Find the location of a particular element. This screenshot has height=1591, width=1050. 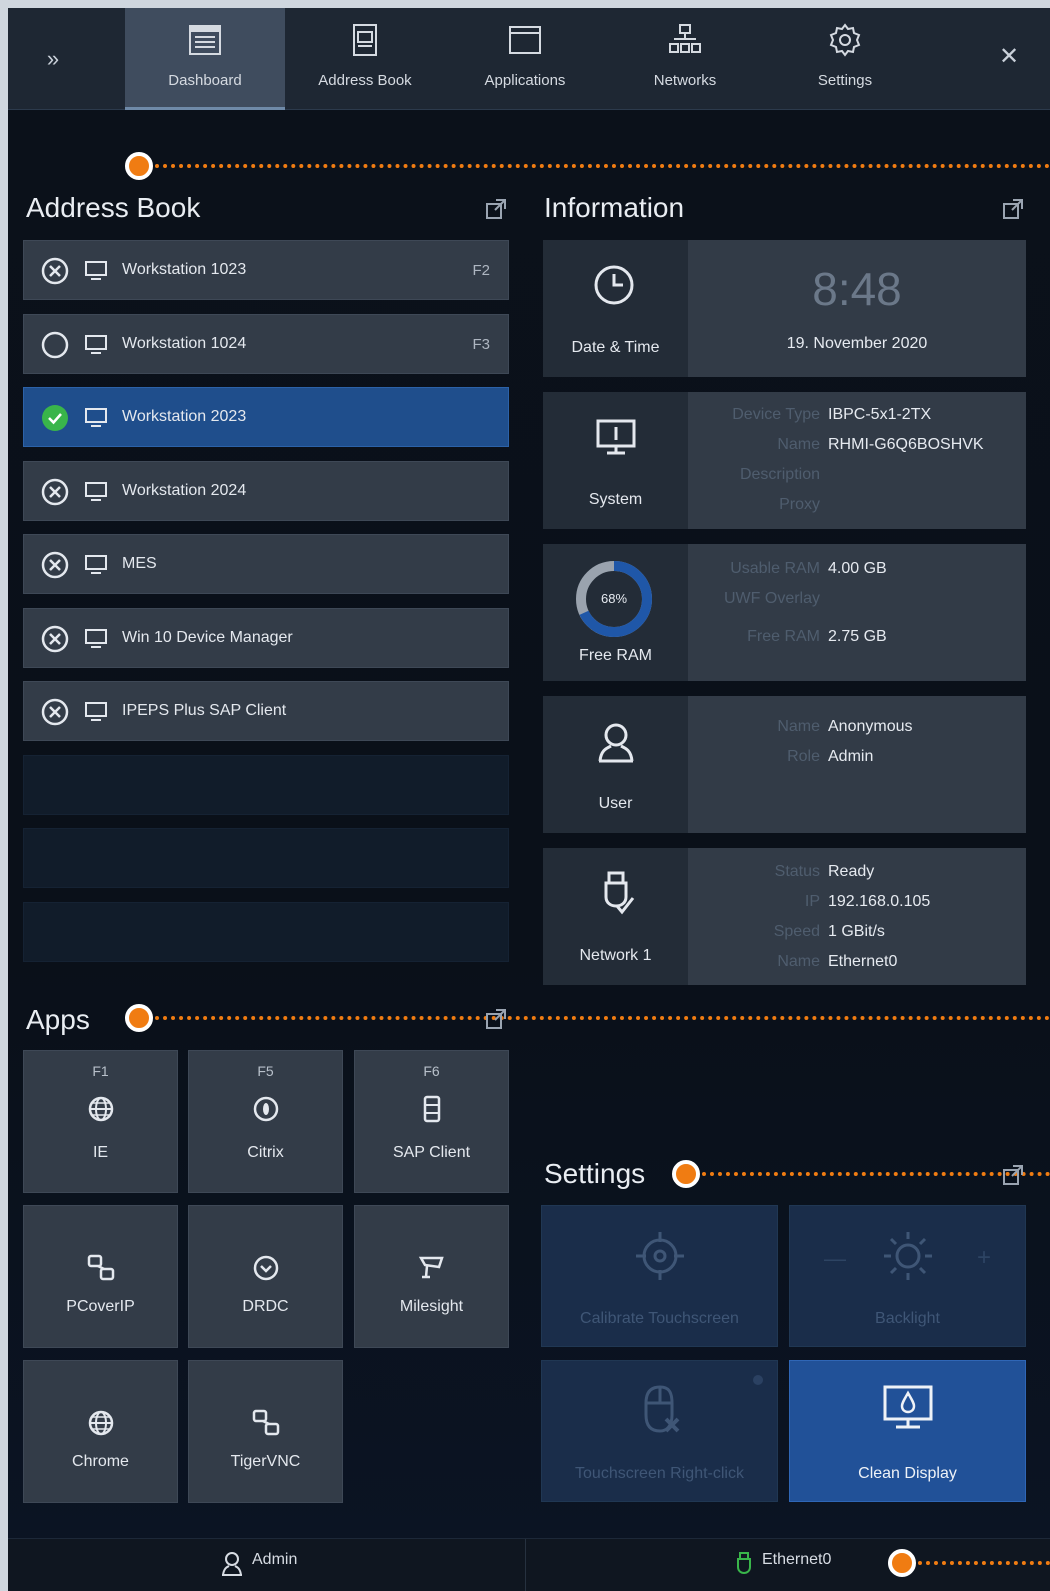

idle-circle-icon is located at coordinates (55, 344).